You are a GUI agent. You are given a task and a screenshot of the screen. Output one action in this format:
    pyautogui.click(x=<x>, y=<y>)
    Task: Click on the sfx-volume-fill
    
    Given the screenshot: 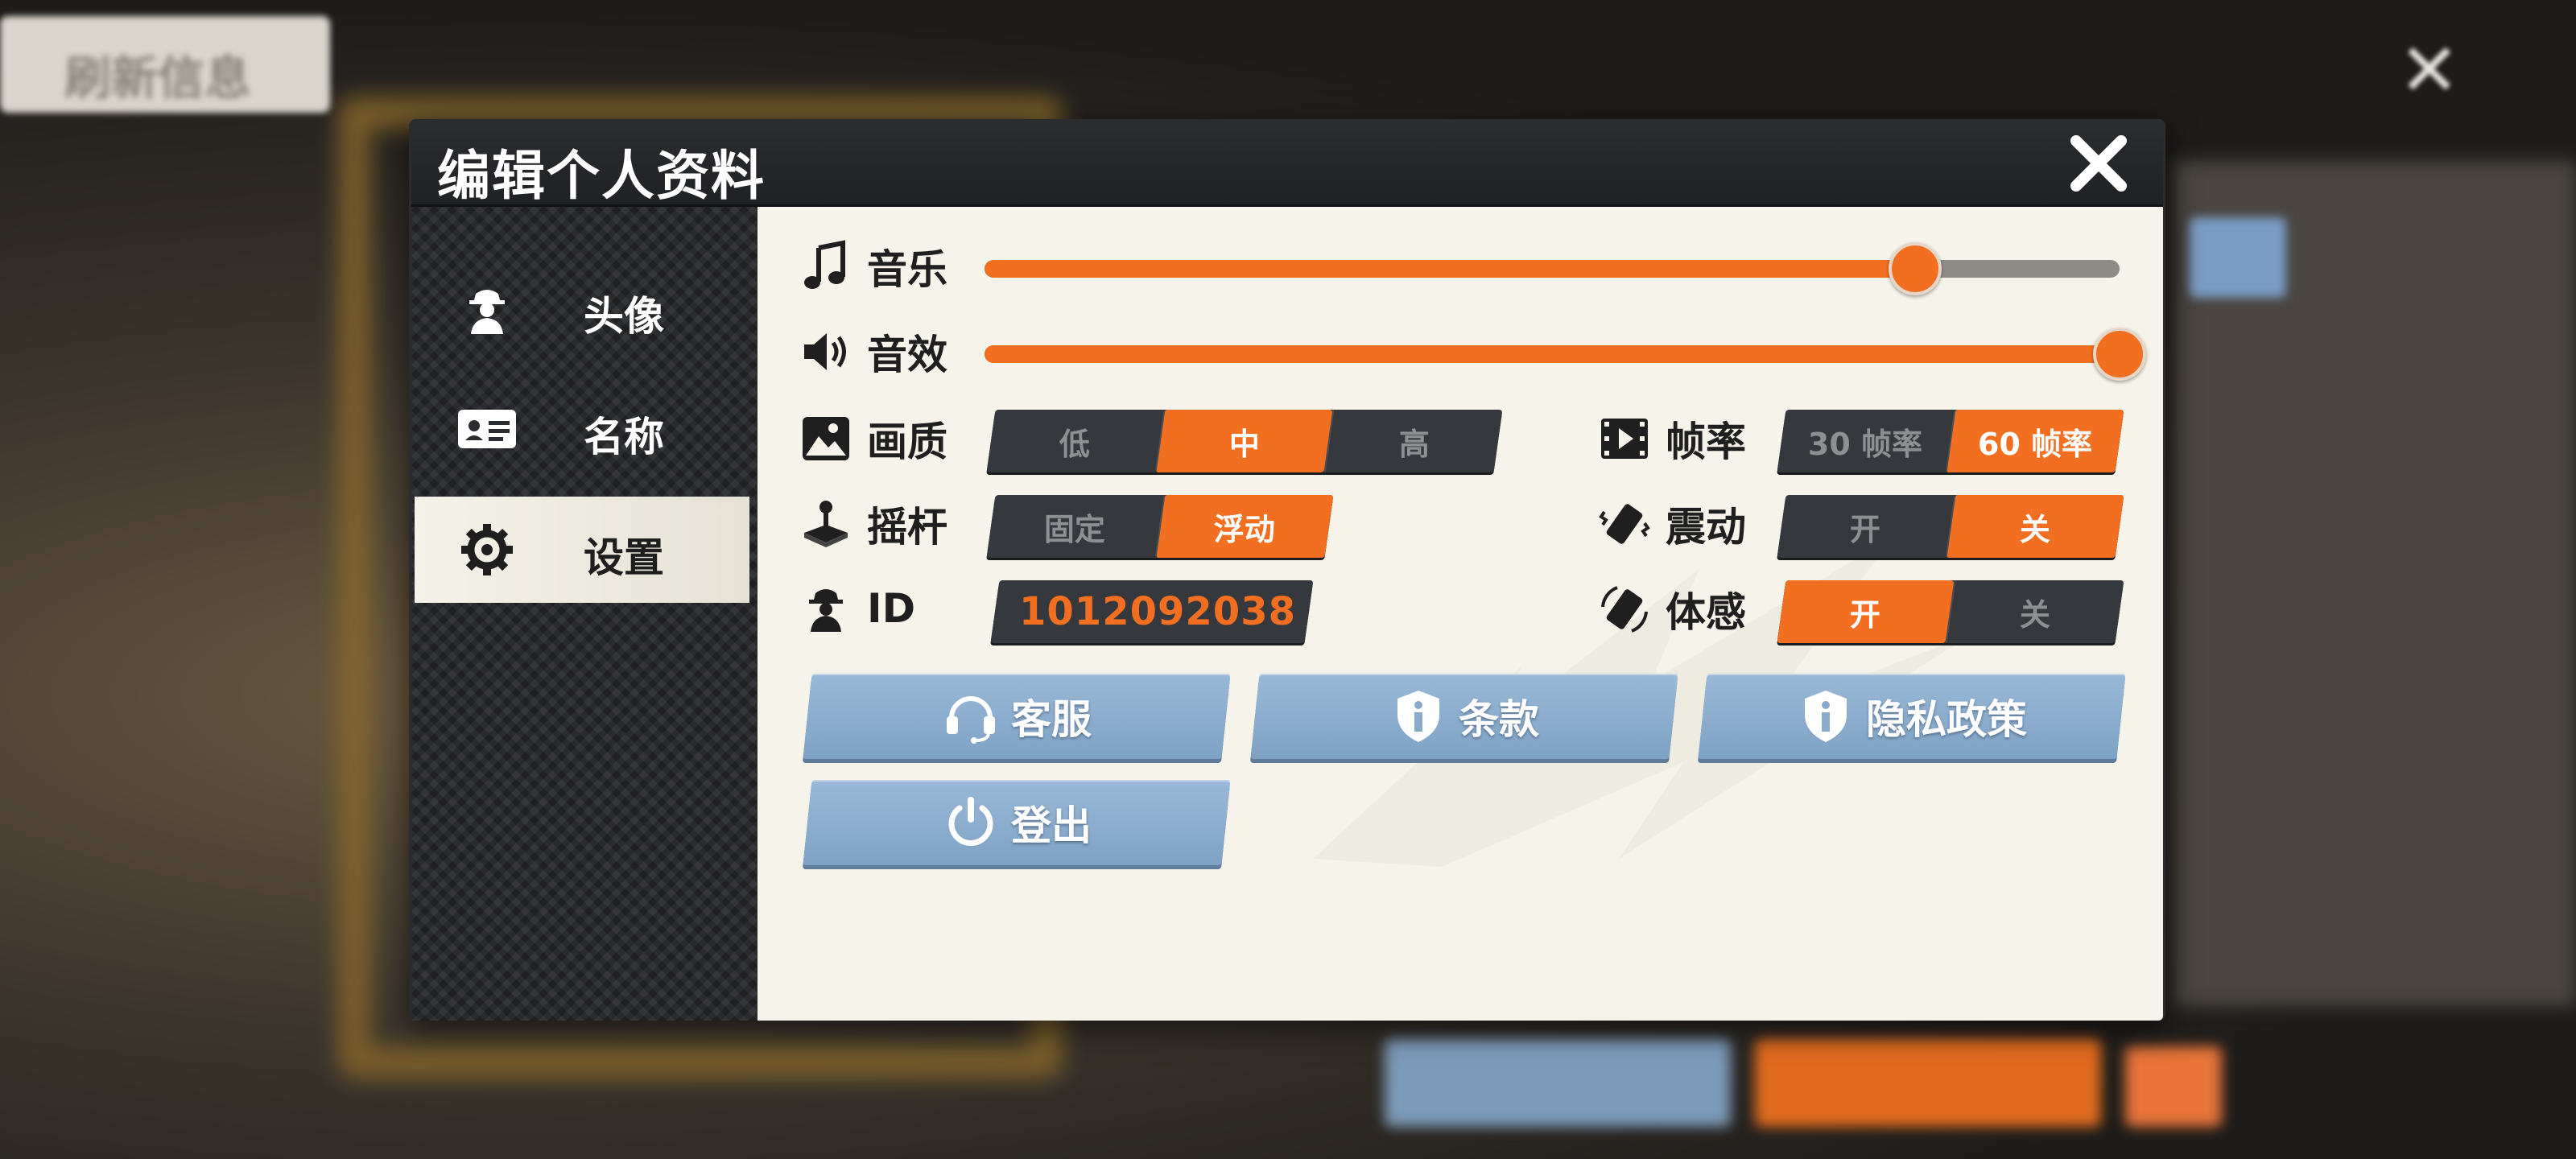 What is the action you would take?
    pyautogui.click(x=1552, y=354)
    